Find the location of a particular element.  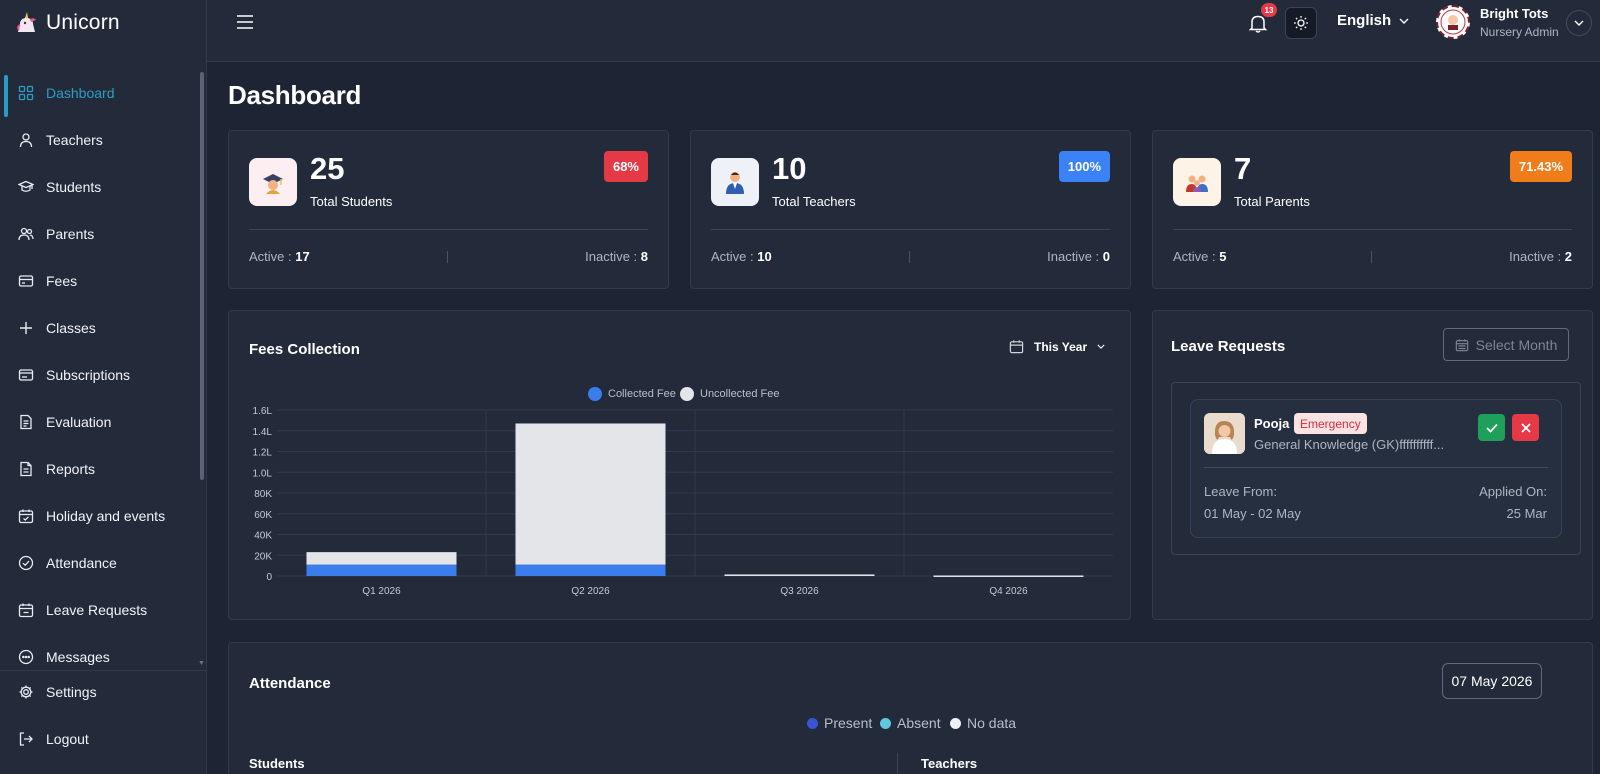

stat-label: Total Teachers is located at coordinates (814, 201).